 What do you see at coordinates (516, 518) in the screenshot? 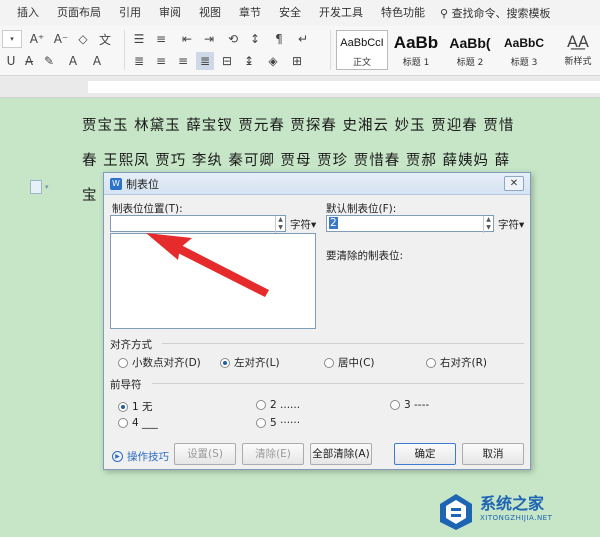
I see `watermark-url: XITONGZHIJIA.NET` at bounding box center [516, 518].